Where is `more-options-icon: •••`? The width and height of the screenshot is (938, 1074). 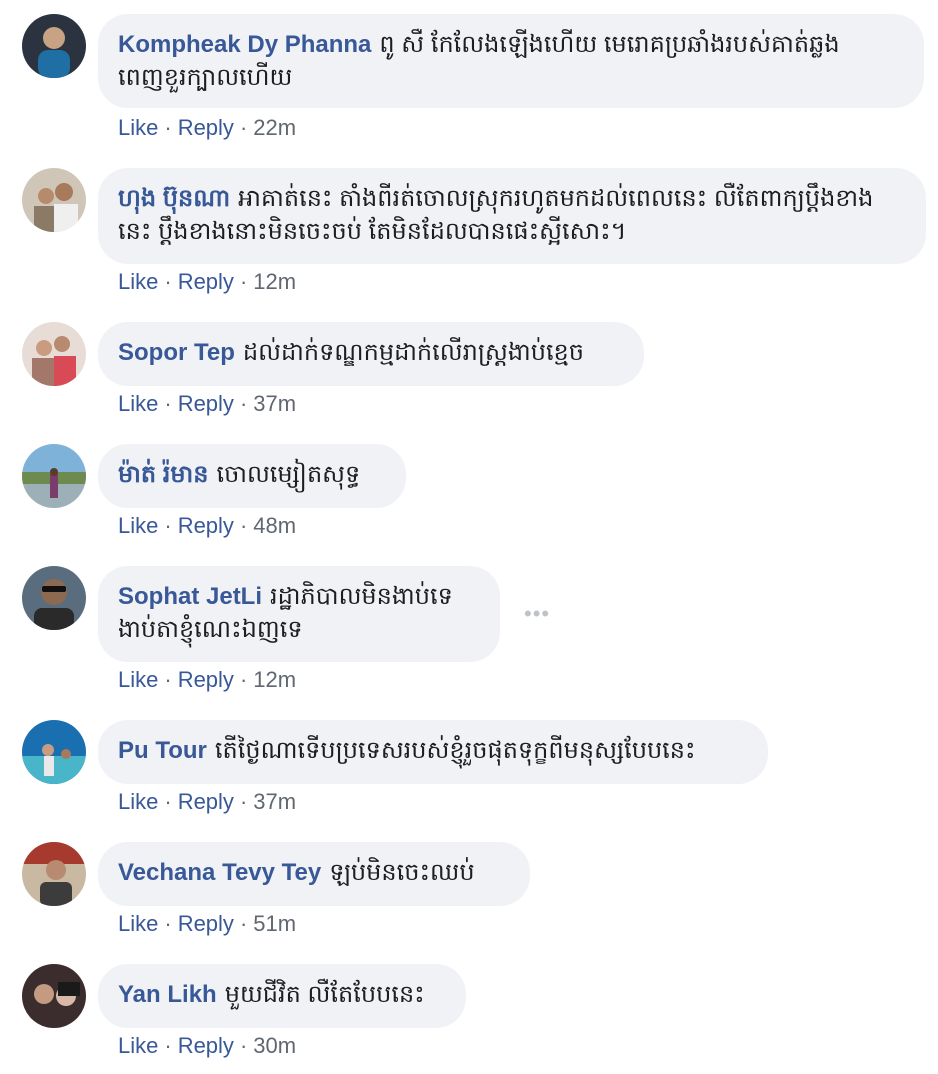 more-options-icon: ••• is located at coordinates (537, 614).